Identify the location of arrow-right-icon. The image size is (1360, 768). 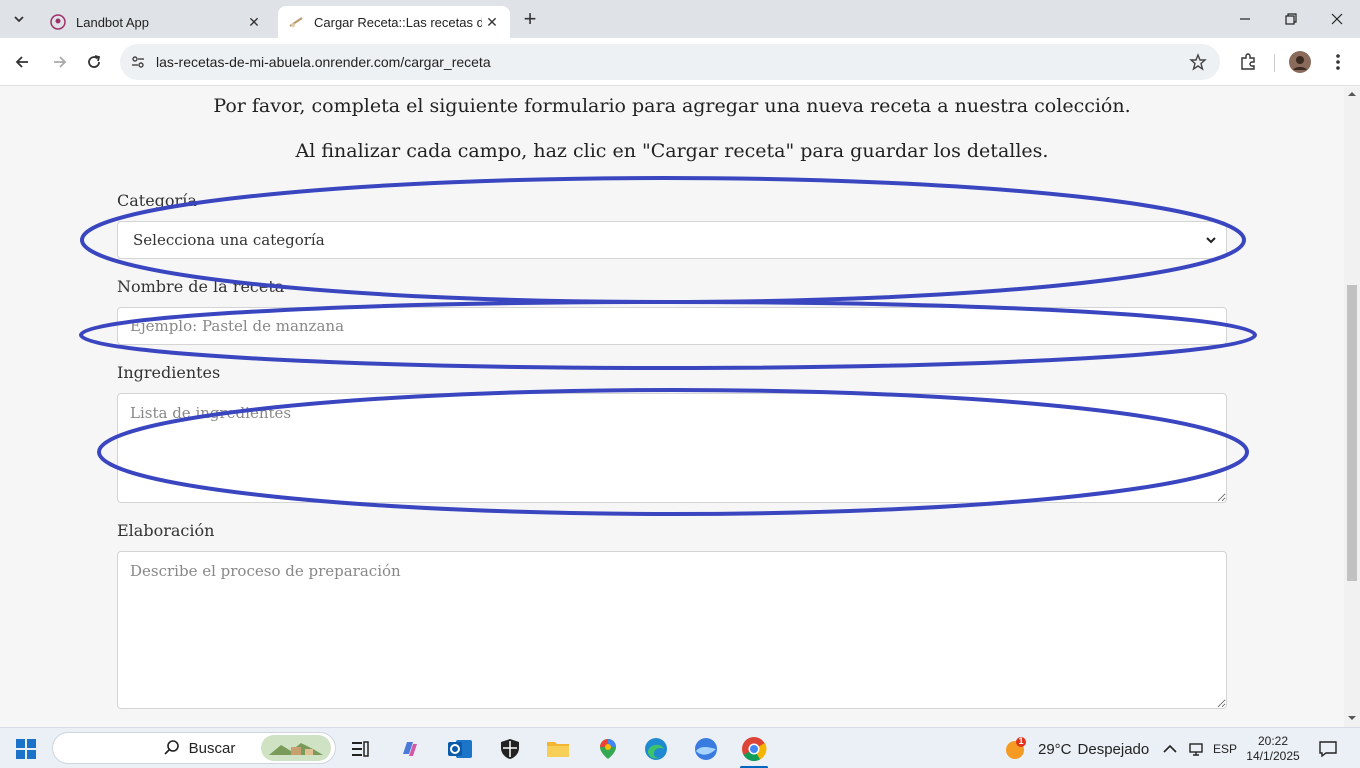
(60, 62).